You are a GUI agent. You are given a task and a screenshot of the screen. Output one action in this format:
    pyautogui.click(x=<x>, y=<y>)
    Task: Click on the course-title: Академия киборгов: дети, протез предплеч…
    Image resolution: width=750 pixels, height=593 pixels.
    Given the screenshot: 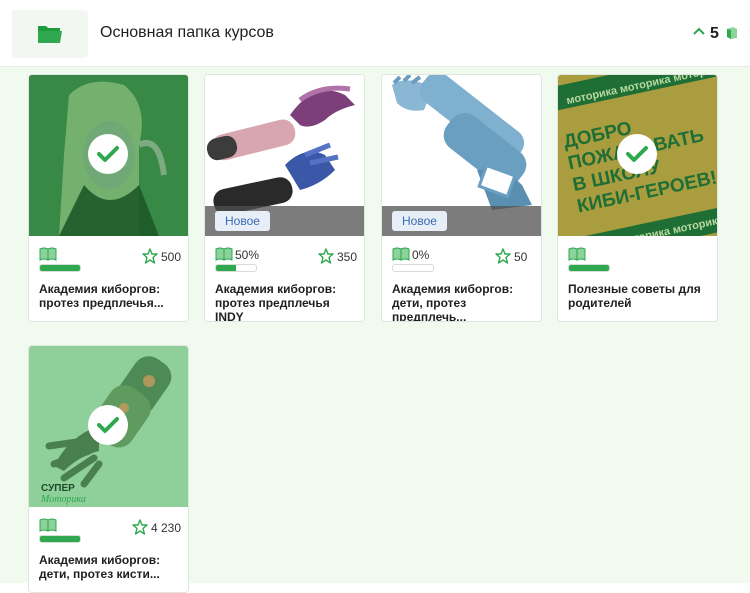 What is the action you would take?
    pyautogui.click(x=463, y=302)
    